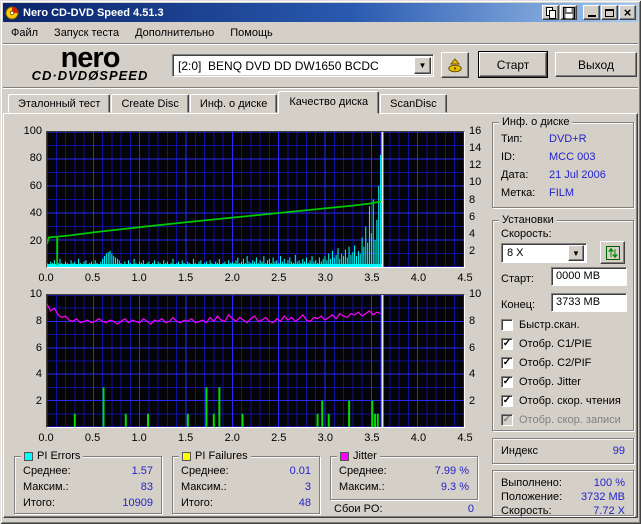  Describe the element at coordinates (329, 102) in the screenshot. I see `tab-3: Качество диска` at that location.